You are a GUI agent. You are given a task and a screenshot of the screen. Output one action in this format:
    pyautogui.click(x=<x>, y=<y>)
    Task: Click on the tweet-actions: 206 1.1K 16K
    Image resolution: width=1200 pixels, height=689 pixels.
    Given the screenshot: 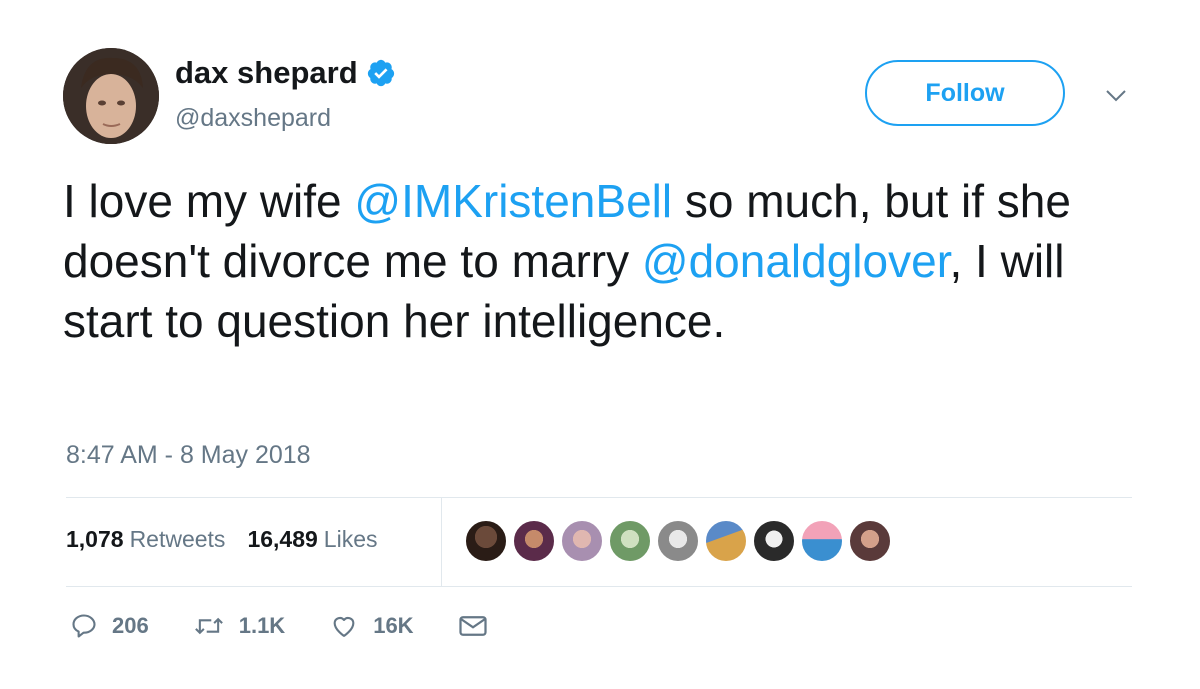 What is the action you would take?
    pyautogui.click(x=308, y=626)
    